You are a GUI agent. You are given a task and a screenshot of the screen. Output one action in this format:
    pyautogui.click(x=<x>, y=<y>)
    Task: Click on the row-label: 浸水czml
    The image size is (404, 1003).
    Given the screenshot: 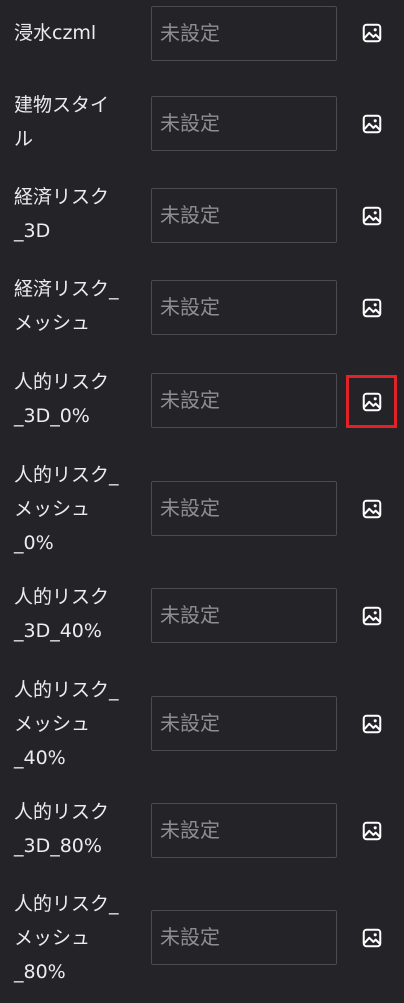 What is the action you would take?
    pyautogui.click(x=55, y=33)
    